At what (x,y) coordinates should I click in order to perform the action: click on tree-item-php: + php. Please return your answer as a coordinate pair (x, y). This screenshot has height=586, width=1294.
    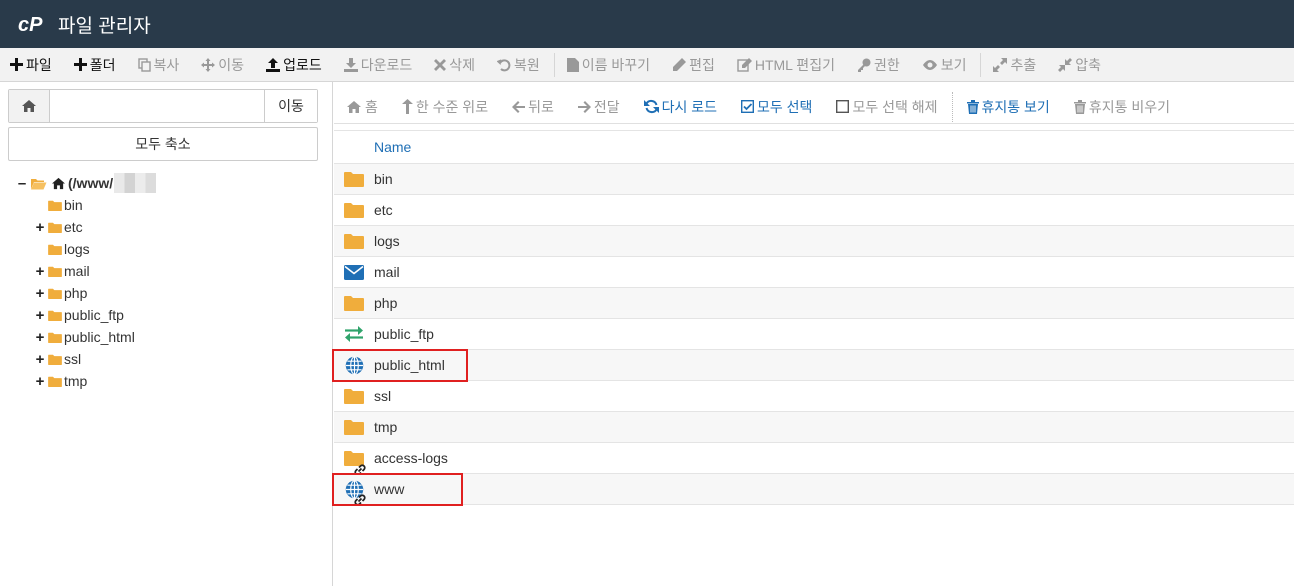
    Looking at the image, I should click on (171, 293).